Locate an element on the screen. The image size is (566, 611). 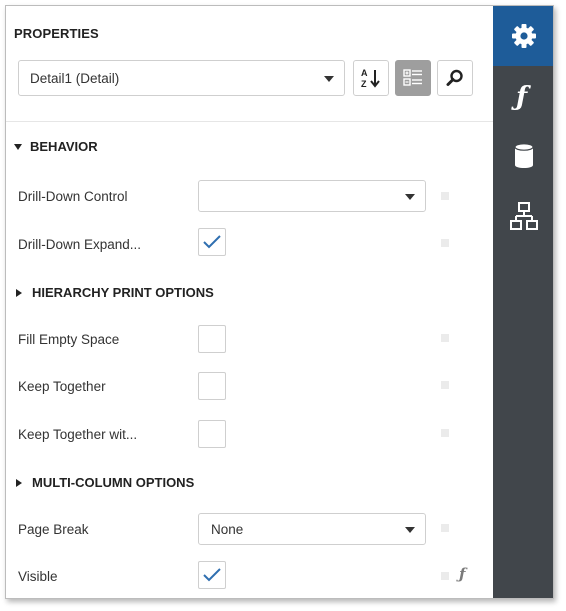
svg-text: Z is located at coordinates (364, 84).